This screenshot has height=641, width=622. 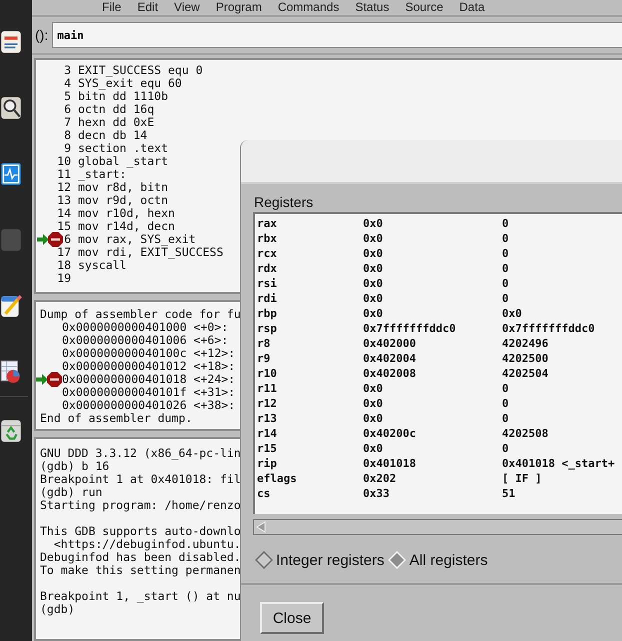 What do you see at coordinates (438, 560) in the screenshot?
I see `radio-option: All registers` at bounding box center [438, 560].